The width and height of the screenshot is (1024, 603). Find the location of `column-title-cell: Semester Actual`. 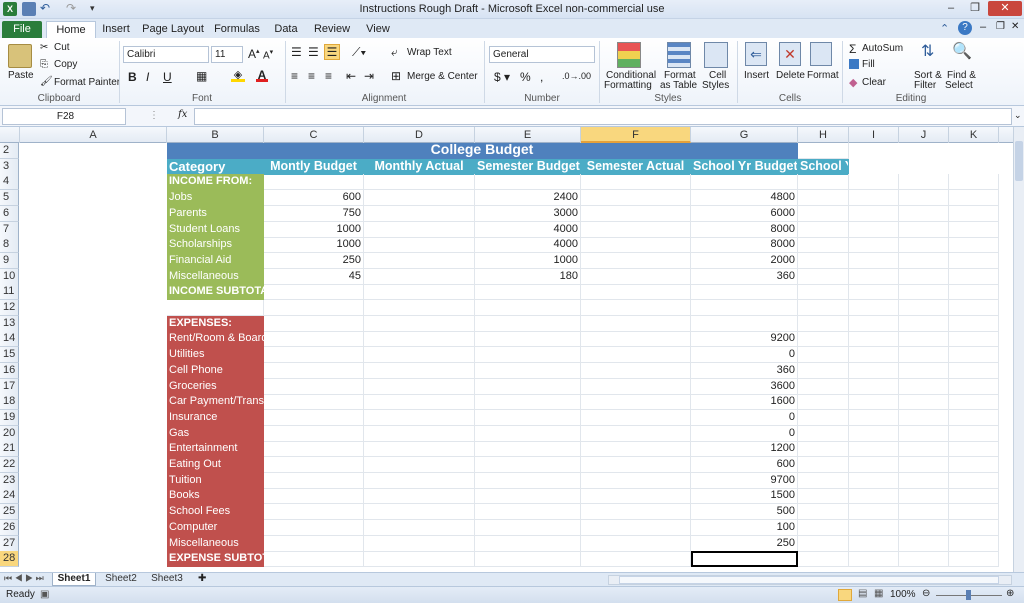

column-title-cell: Semester Actual is located at coordinates (636, 166).